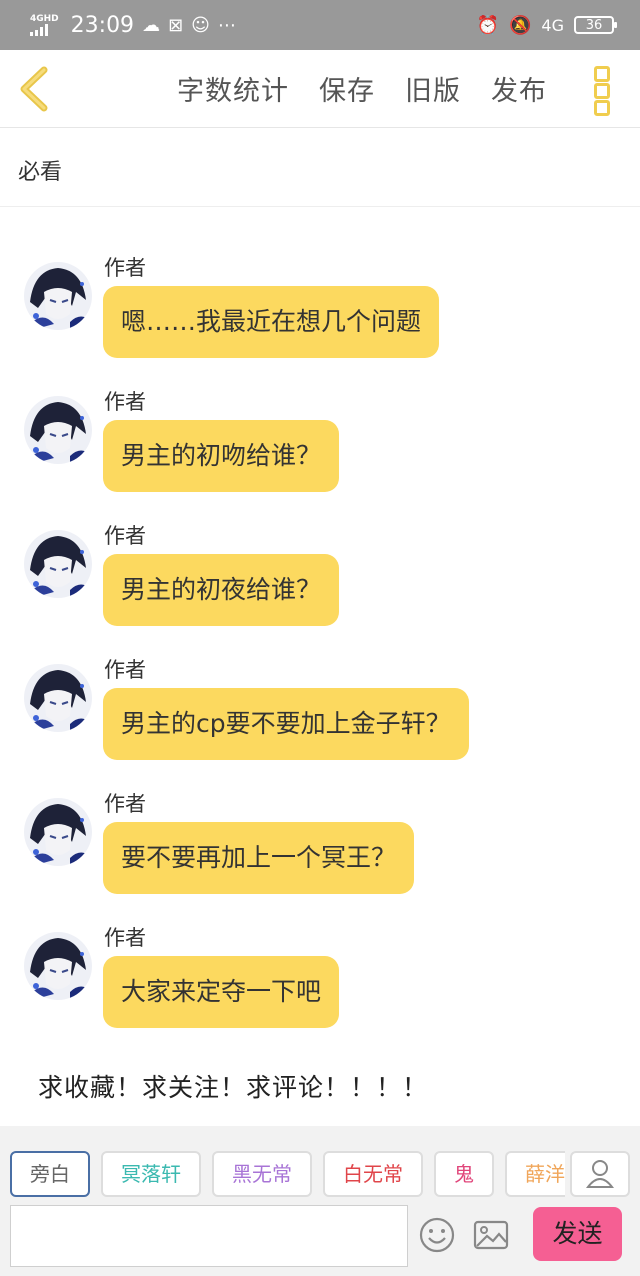  Describe the element at coordinates (151, 1174) in the screenshot. I see `character-chip: 冥落轩` at that location.